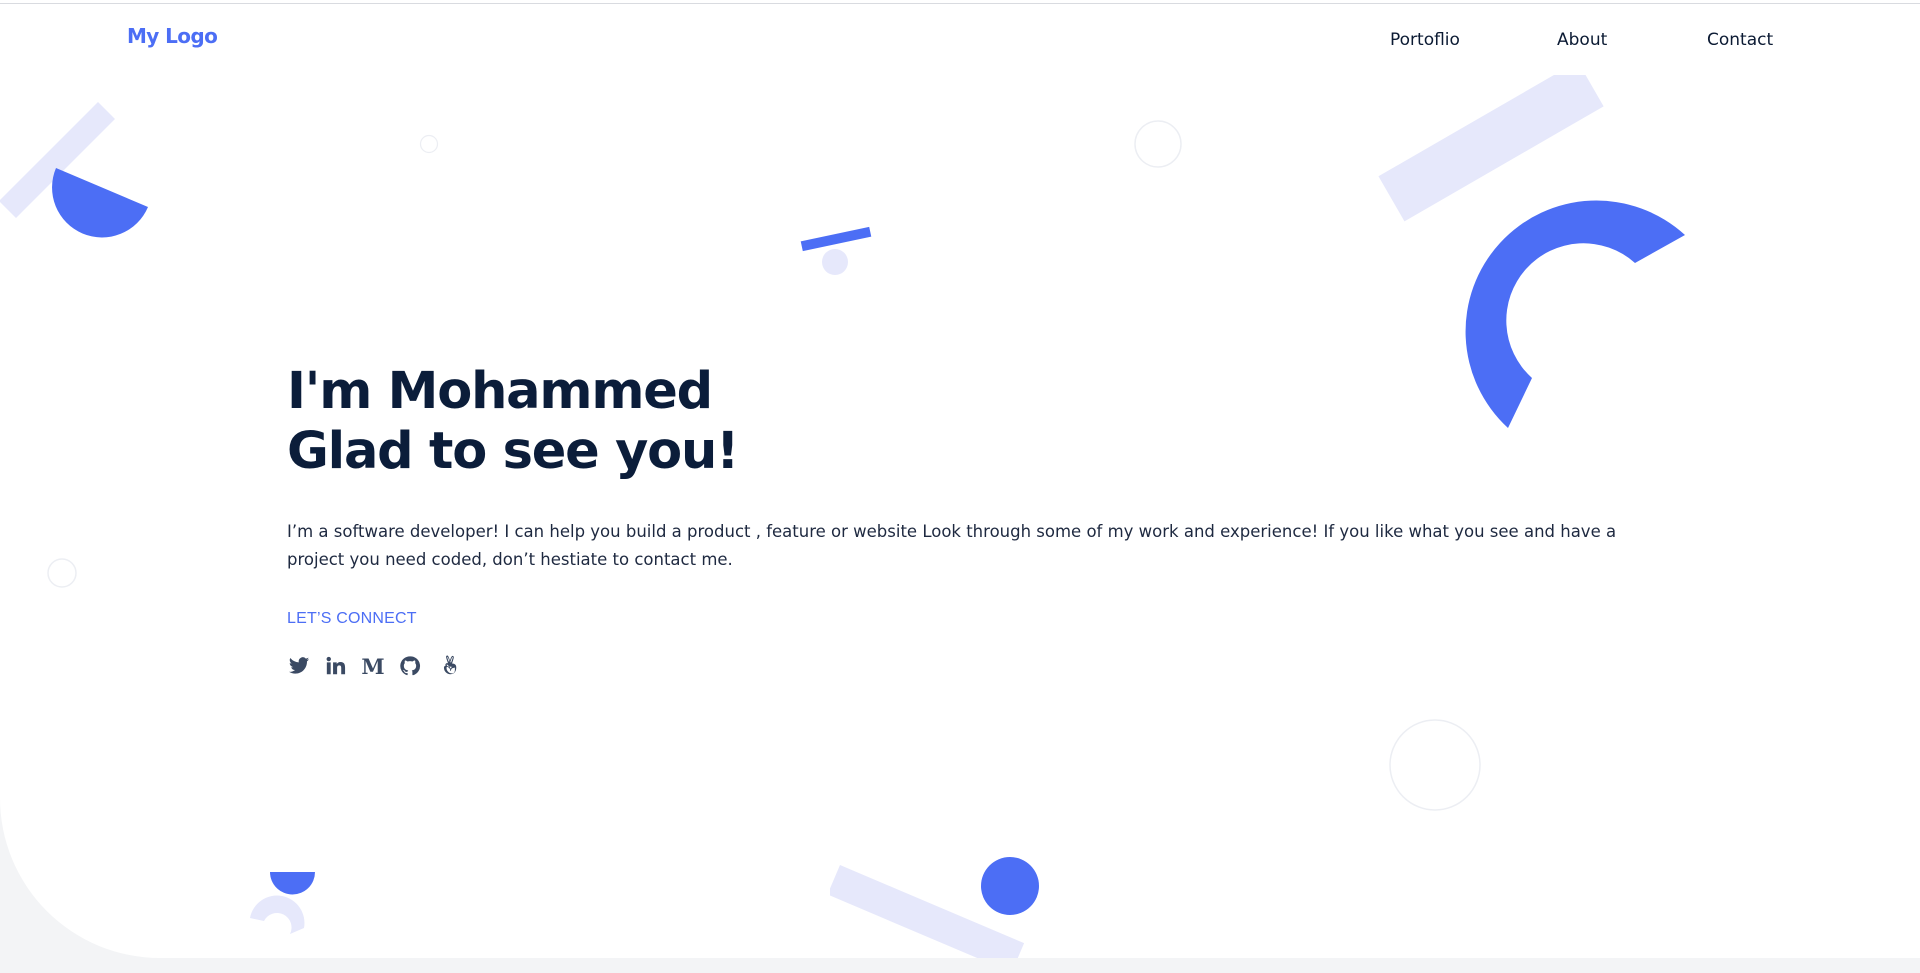 This screenshot has height=973, width=1920. What do you see at coordinates (1582, 40) in the screenshot?
I see `nav-link-about: About` at bounding box center [1582, 40].